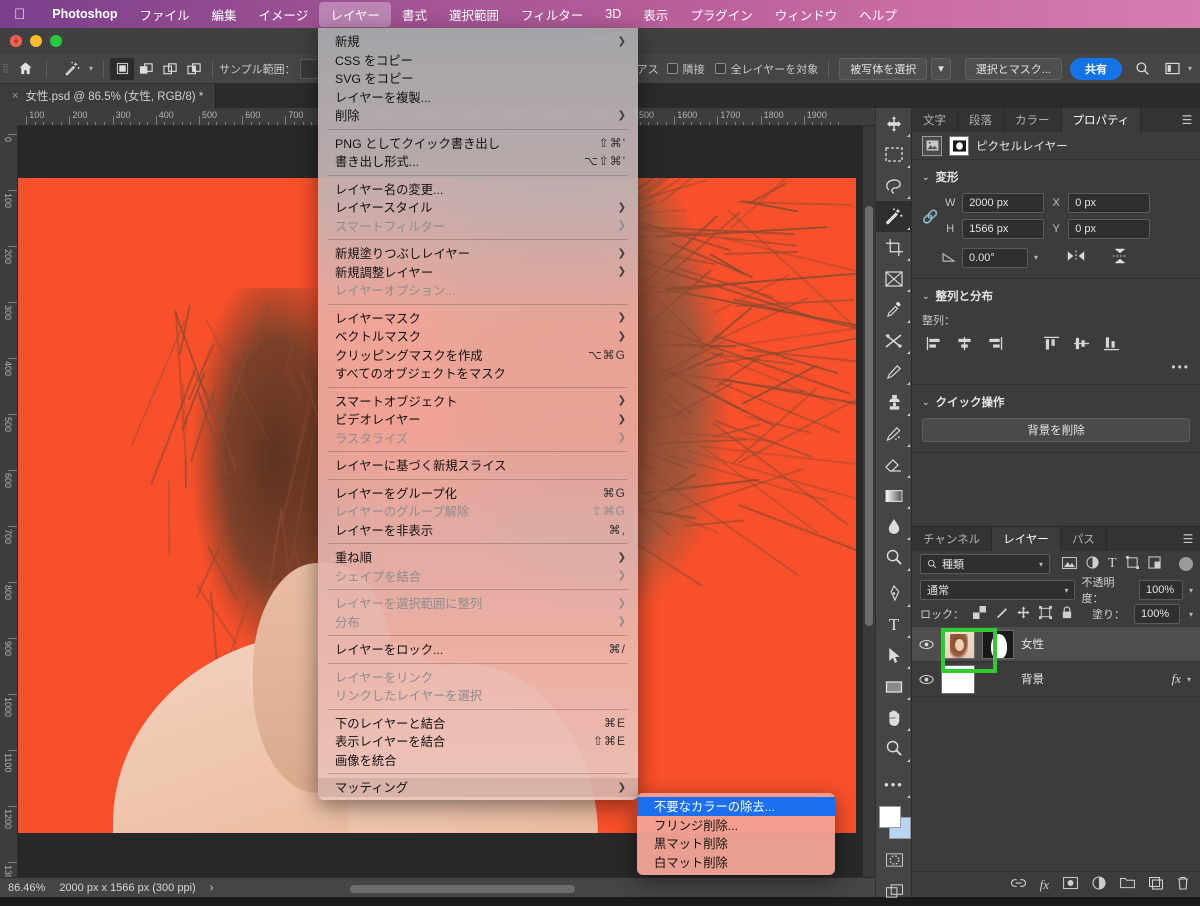 The width and height of the screenshot is (1200, 906). I want to click on macmenu-item-2: 編集, so click(224, 14).